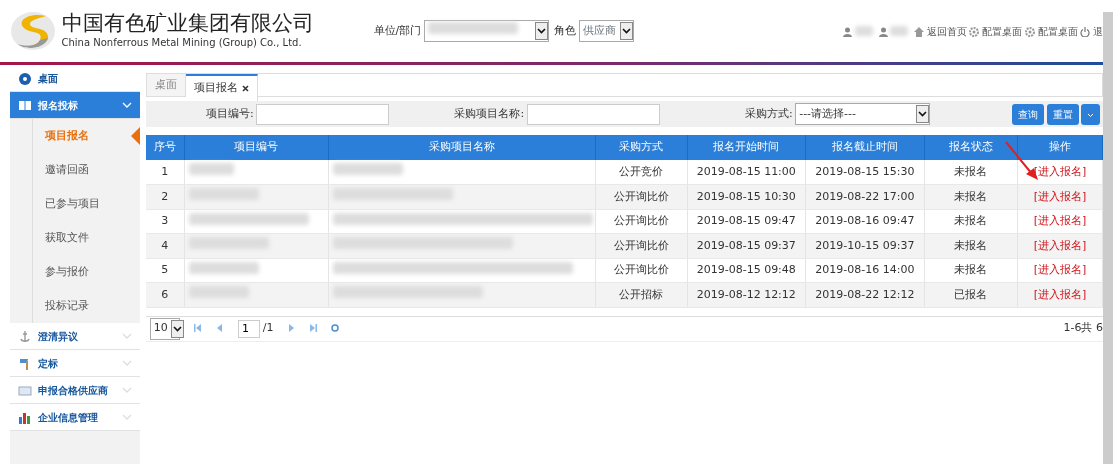  Describe the element at coordinates (486, 31) in the screenshot. I see `unit-select` at that location.